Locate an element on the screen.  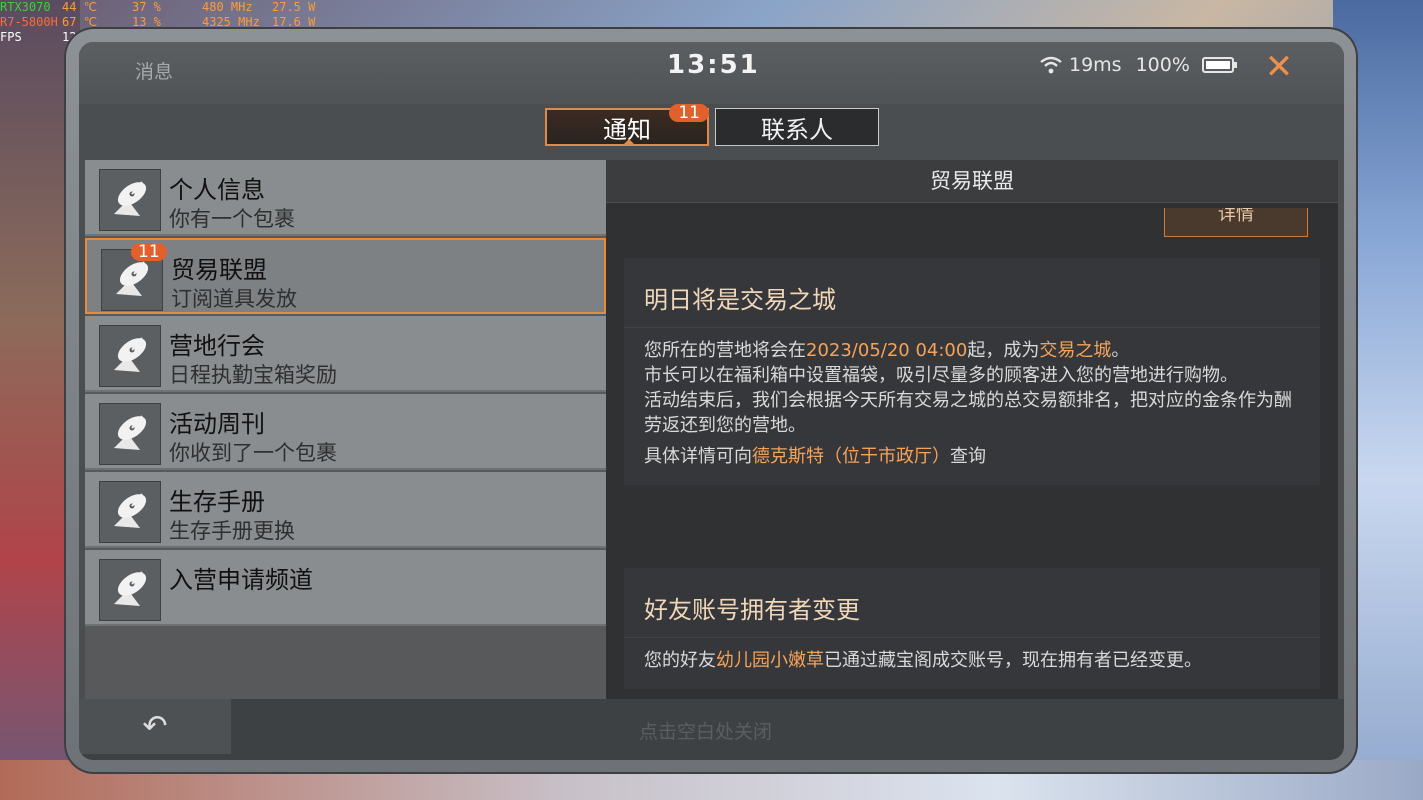
osd-value: 480 MHz is located at coordinates (227, 7).